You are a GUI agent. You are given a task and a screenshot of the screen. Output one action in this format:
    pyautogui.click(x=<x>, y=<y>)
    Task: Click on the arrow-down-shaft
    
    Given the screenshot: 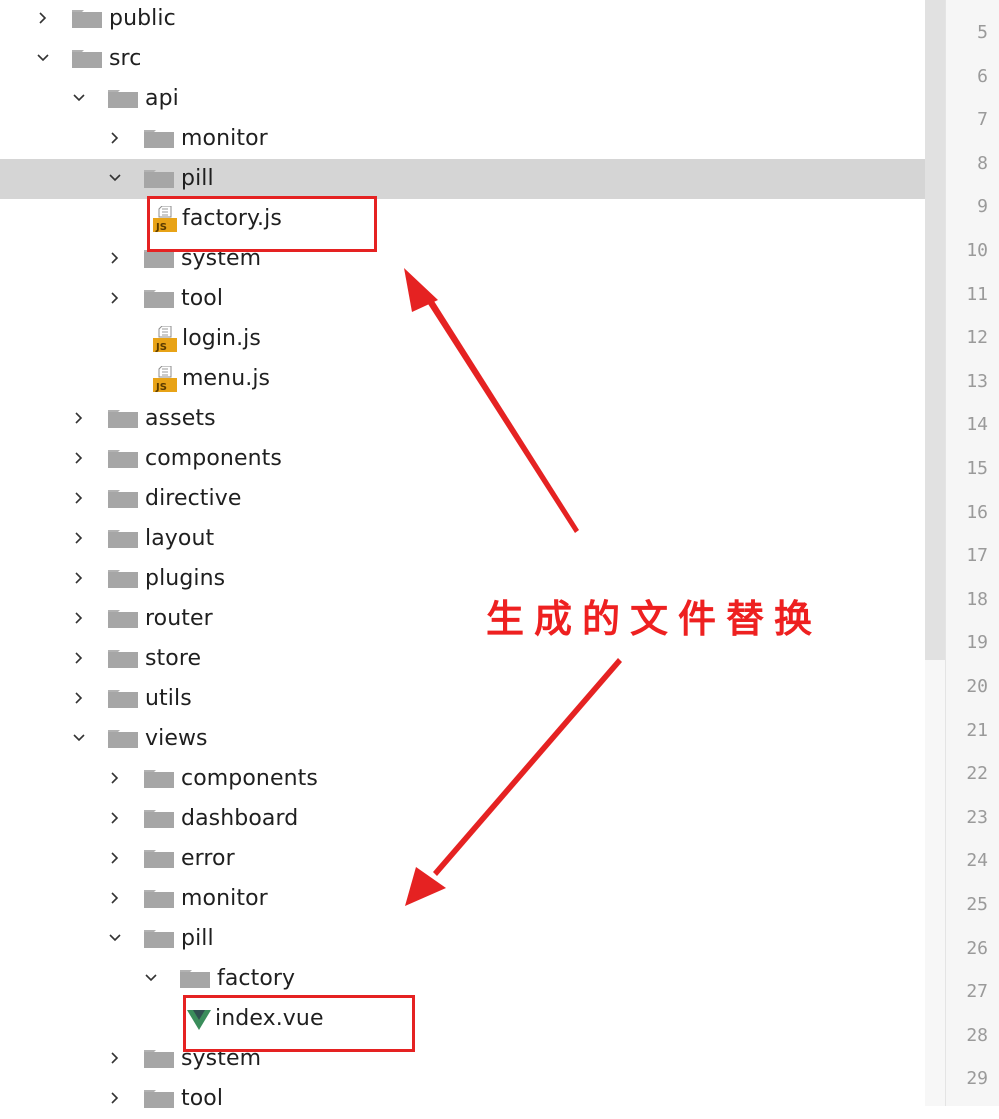 What is the action you would take?
    pyautogui.click(x=527, y=767)
    